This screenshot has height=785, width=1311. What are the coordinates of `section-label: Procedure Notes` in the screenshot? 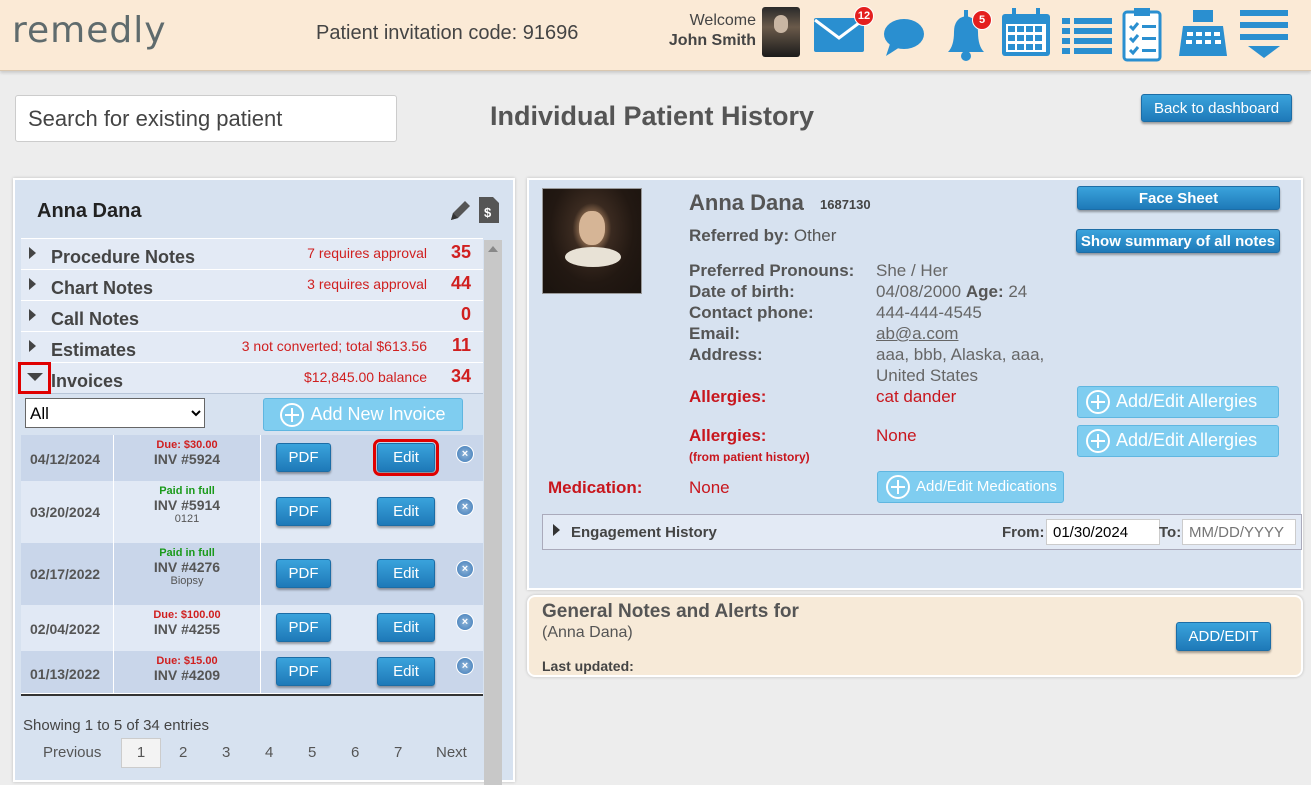 It's located at (123, 257).